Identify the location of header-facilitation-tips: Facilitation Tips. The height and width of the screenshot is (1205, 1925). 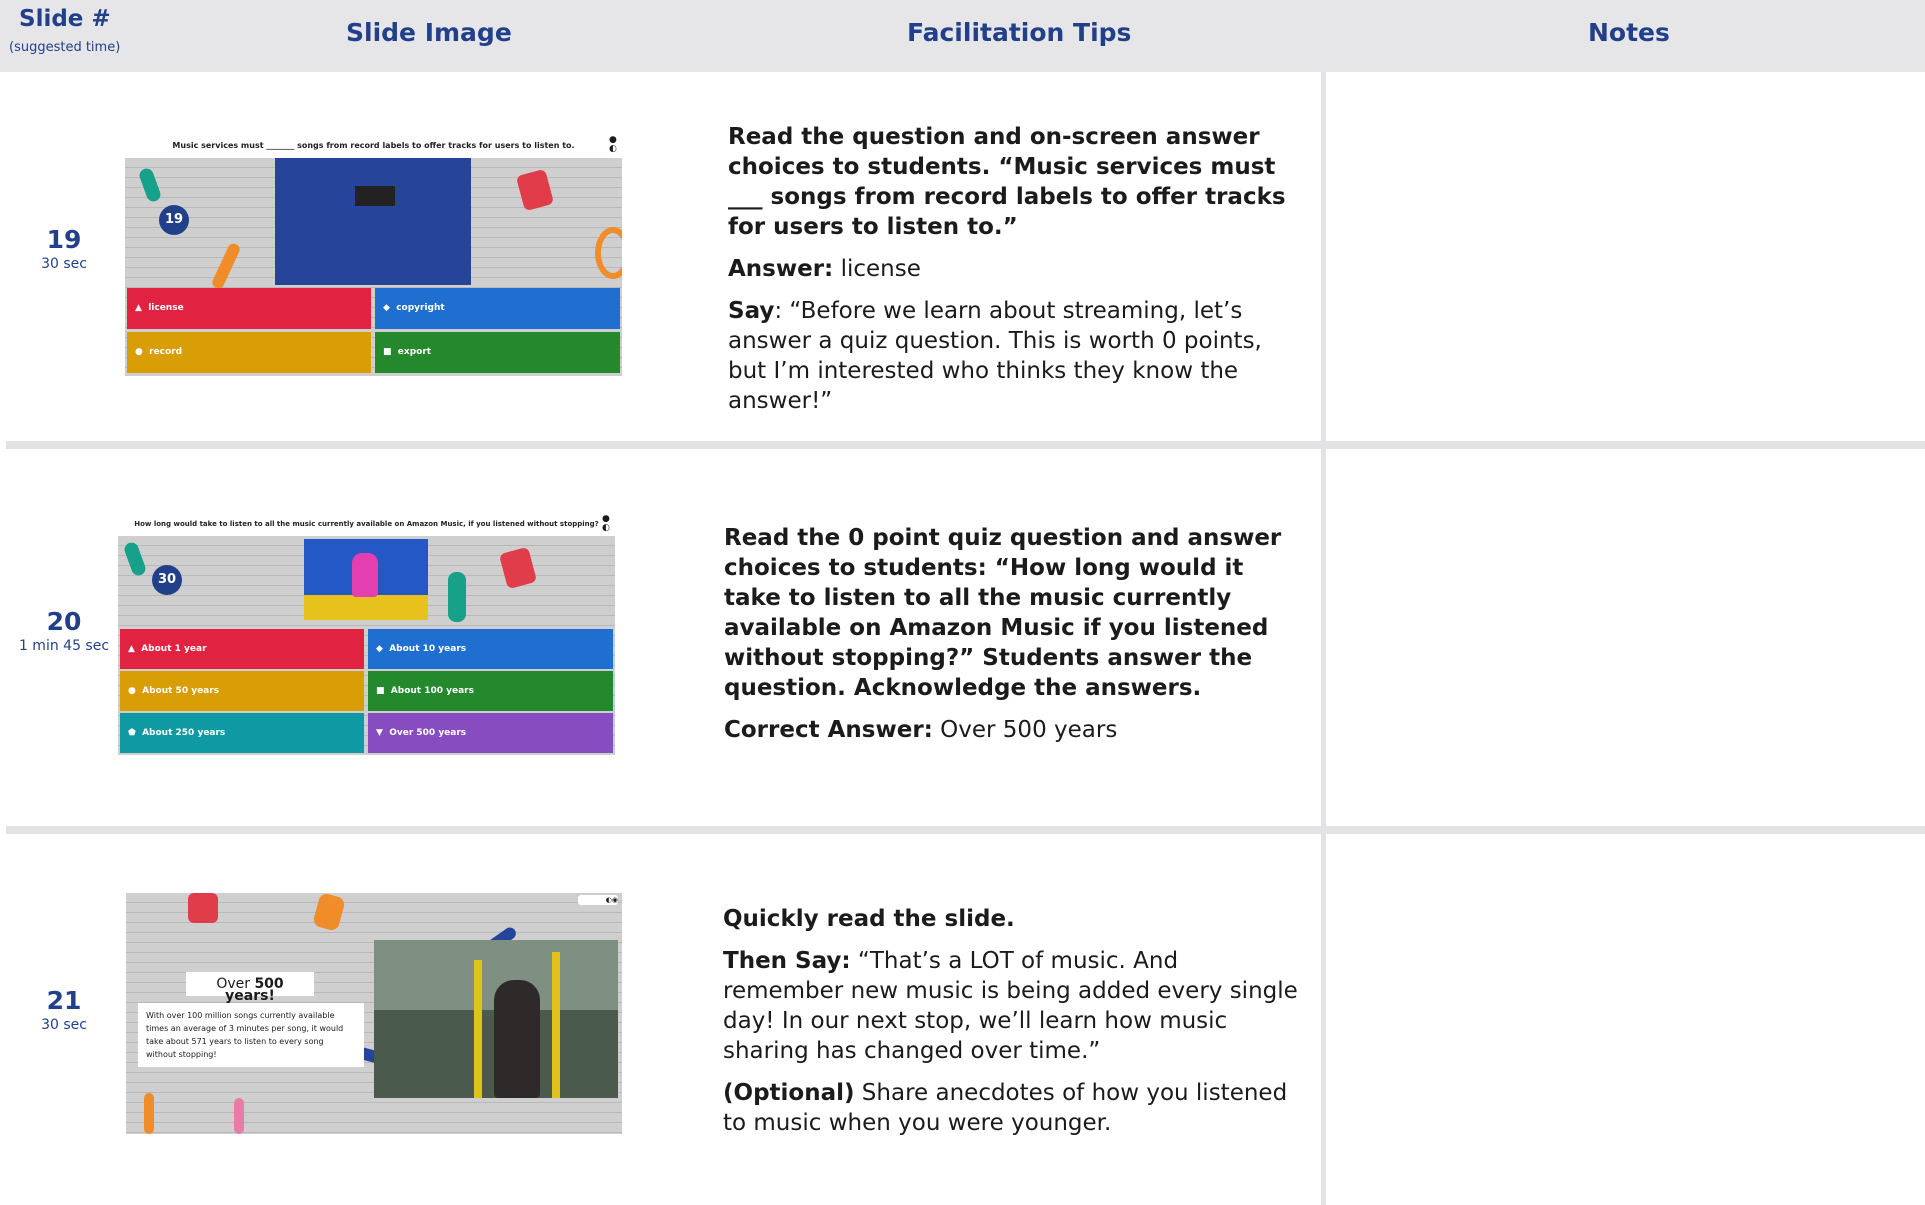
(1019, 32).